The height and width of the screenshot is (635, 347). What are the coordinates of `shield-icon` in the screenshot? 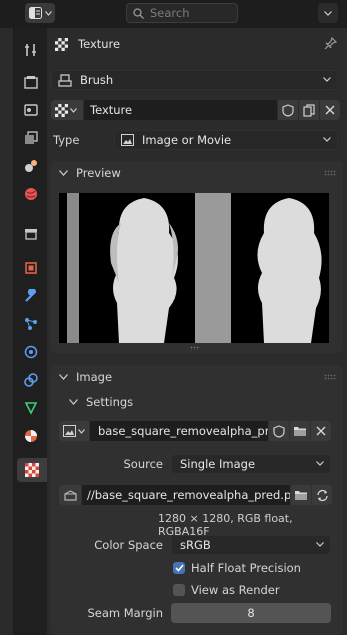 It's located at (279, 431).